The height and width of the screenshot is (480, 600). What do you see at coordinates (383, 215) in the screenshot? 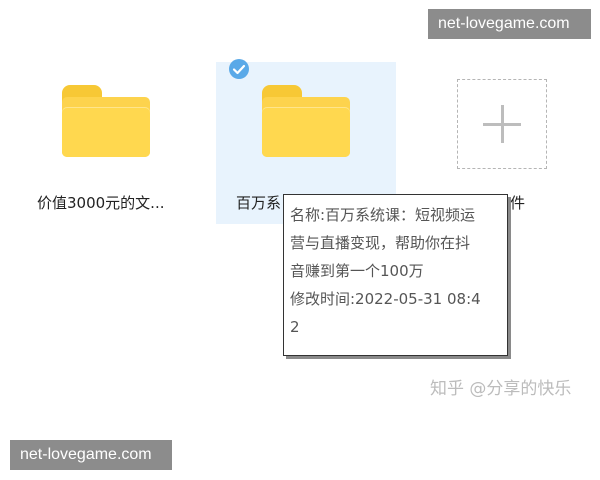
I see `tooltip-line: 名称:百万系统课：短视频运` at bounding box center [383, 215].